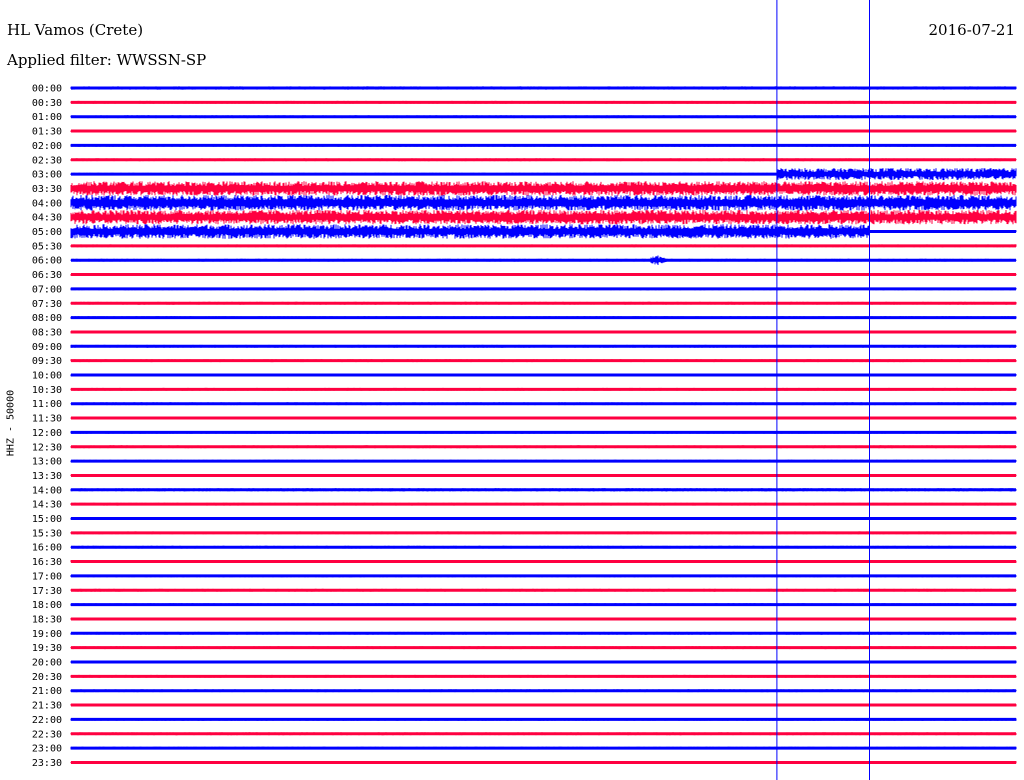 This screenshot has width=1024, height=780. I want to click on time-label: 09:00, so click(47, 347).